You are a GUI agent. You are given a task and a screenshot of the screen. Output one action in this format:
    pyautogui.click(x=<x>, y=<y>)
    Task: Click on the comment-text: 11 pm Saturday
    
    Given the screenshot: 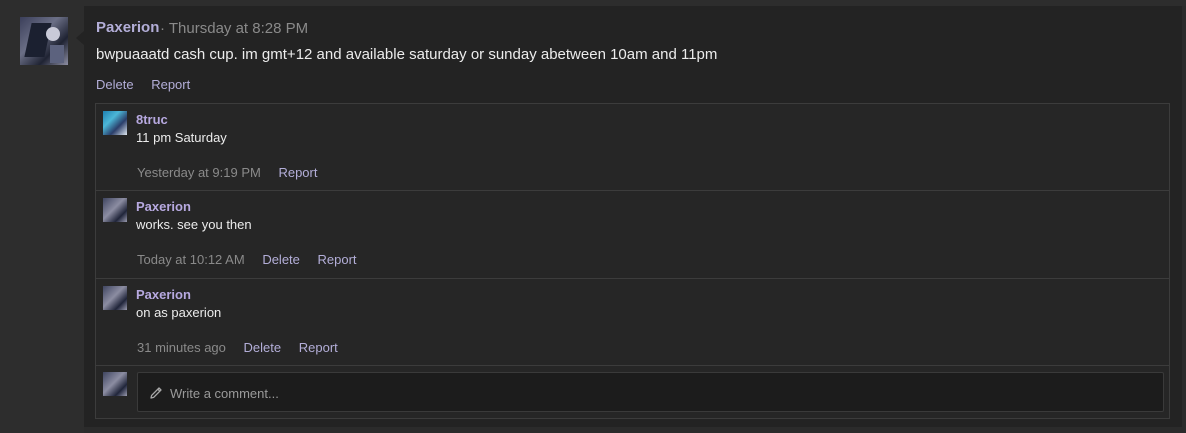 What is the action you would take?
    pyautogui.click(x=181, y=137)
    